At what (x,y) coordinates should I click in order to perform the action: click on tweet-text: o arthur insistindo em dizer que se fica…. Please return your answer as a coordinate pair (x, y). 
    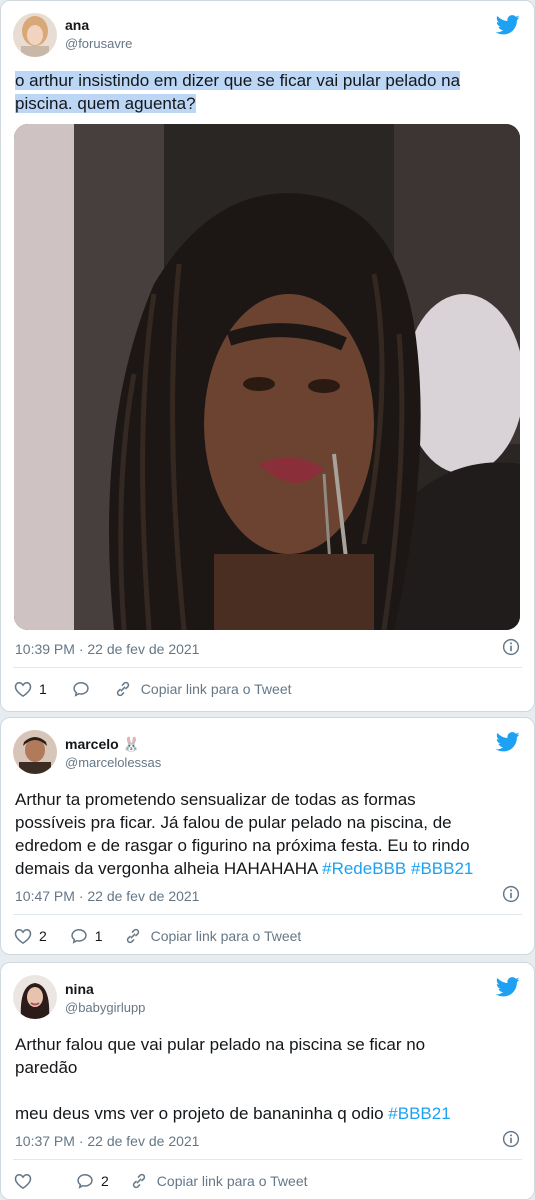
    Looking at the image, I should click on (265, 92).